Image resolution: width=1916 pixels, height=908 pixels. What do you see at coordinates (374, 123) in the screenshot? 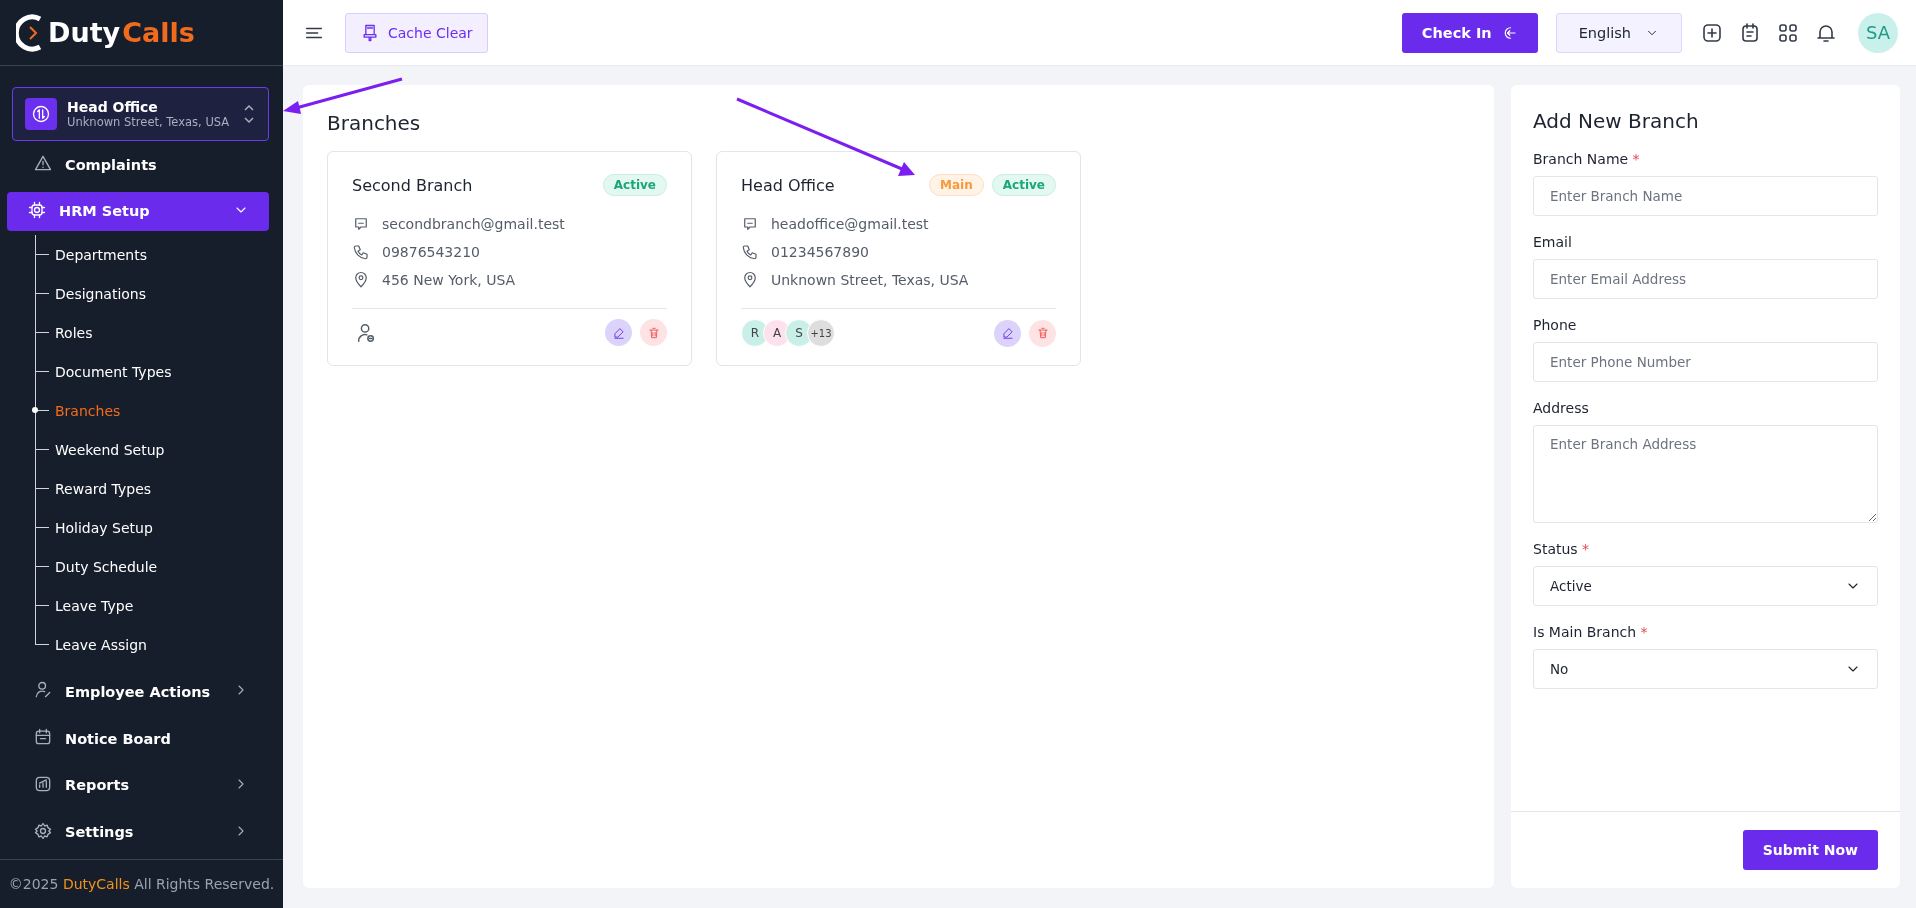
I see `page-title: Branches` at bounding box center [374, 123].